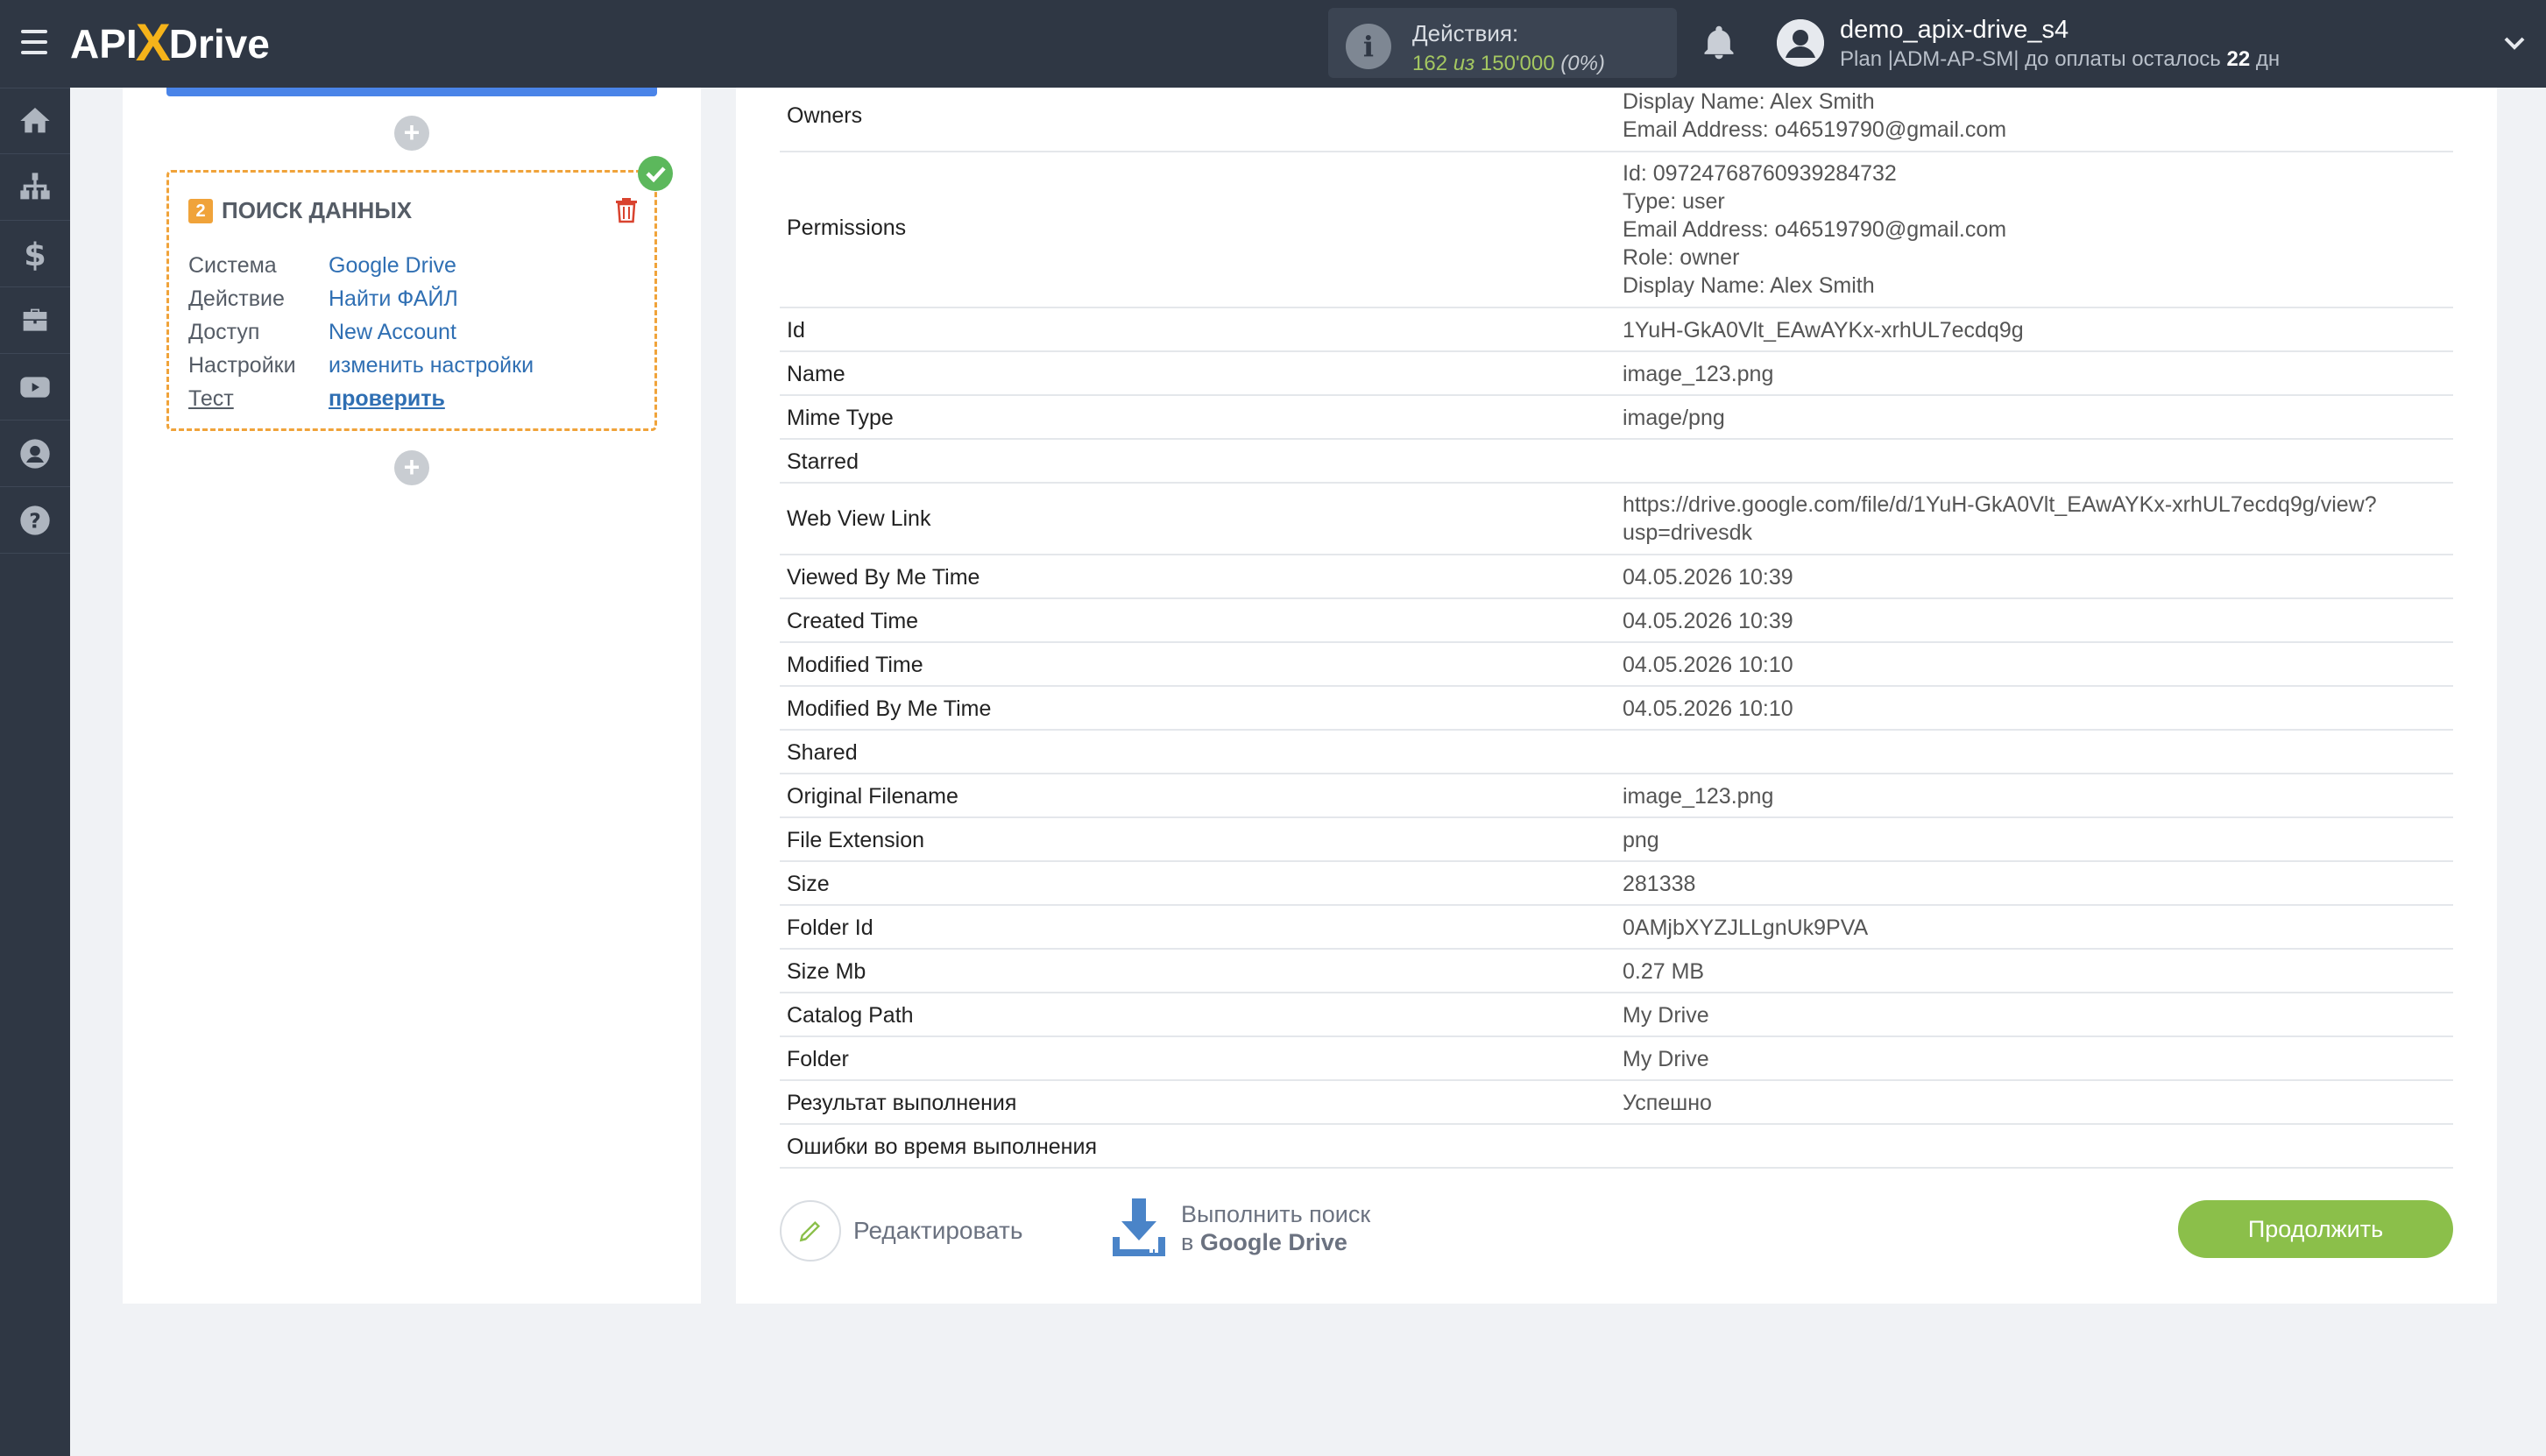  I want to click on field-value-line: Type: user, so click(1674, 201).